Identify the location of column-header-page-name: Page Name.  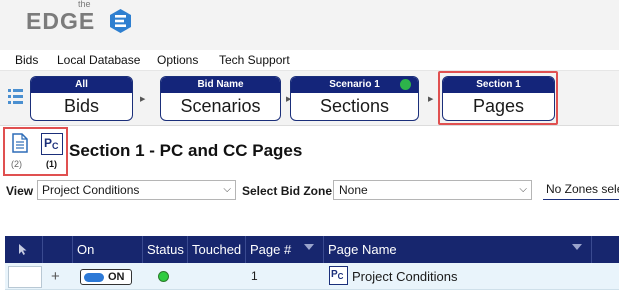
(457, 249).